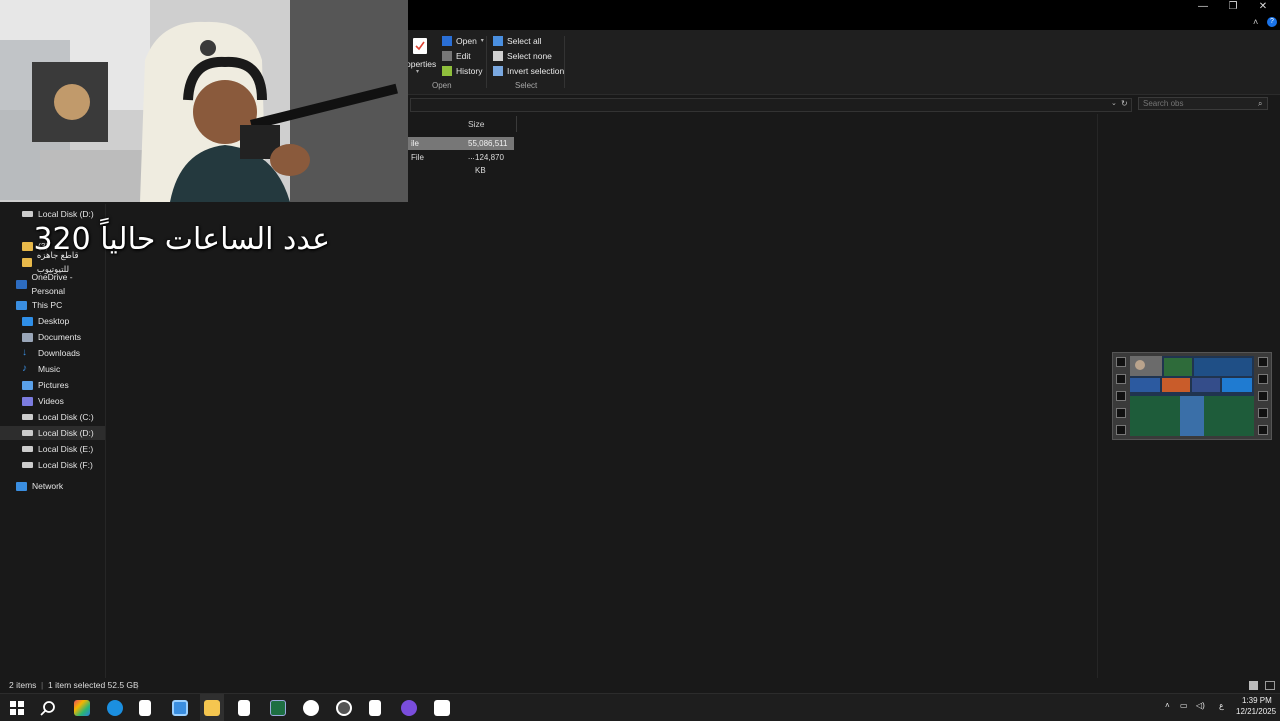 The image size is (1280, 721). What do you see at coordinates (1221, 705) in the screenshot?
I see `input-language: ع` at bounding box center [1221, 705].